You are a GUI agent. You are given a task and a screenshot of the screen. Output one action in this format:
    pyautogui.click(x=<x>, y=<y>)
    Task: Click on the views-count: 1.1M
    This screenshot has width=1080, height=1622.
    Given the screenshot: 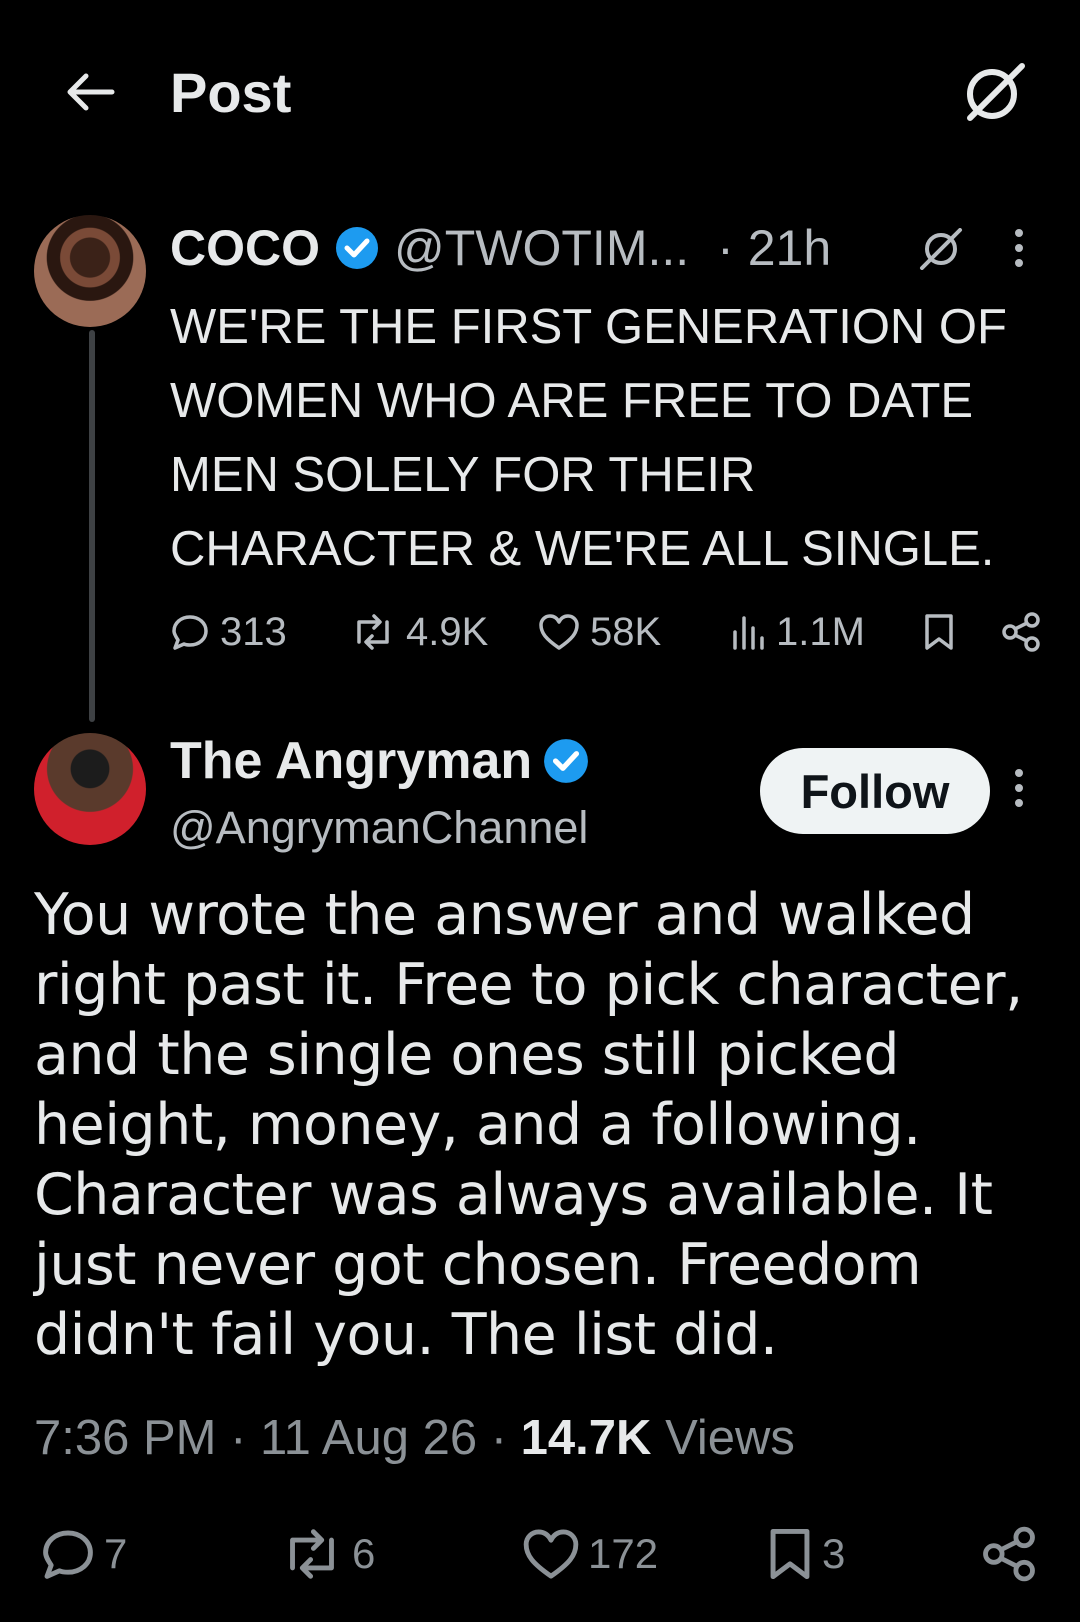 What is the action you would take?
    pyautogui.click(x=820, y=631)
    